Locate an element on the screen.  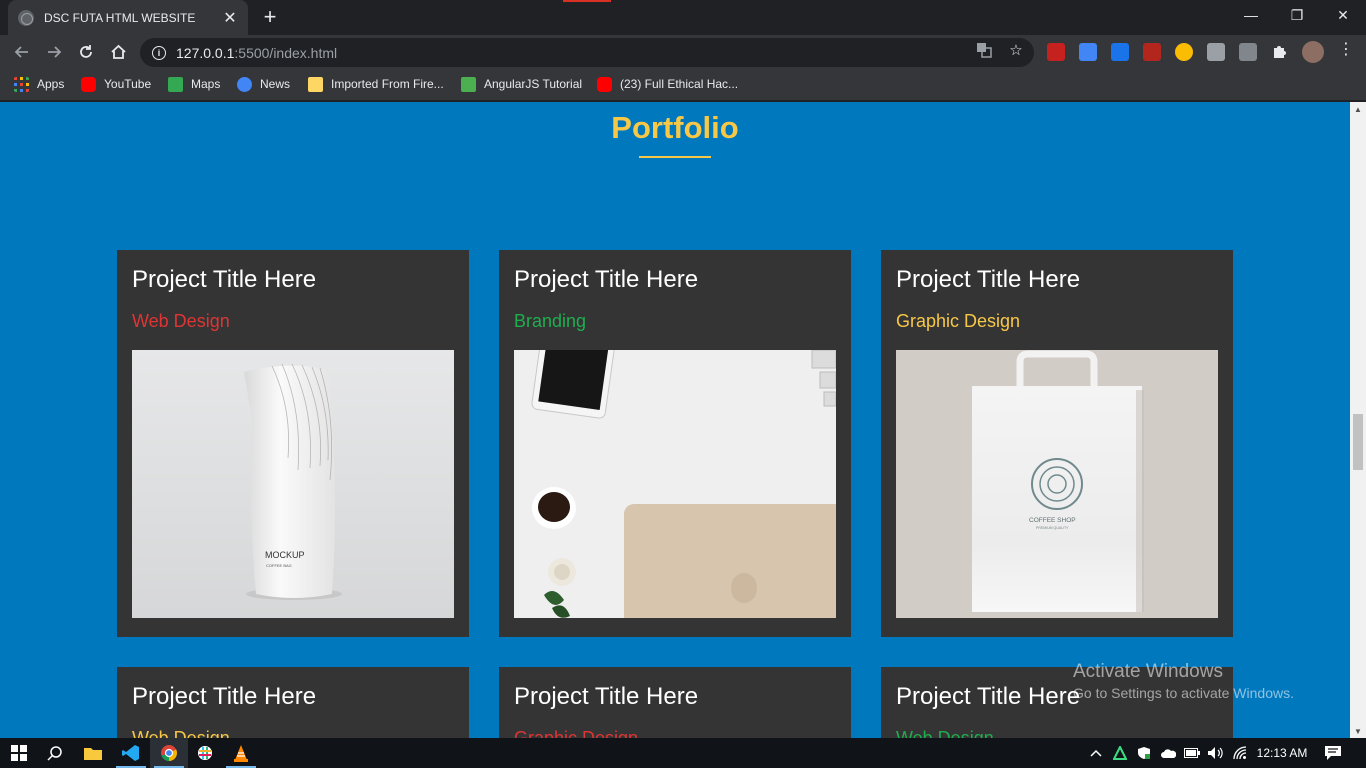
forward-button is located at coordinates (54, 52).